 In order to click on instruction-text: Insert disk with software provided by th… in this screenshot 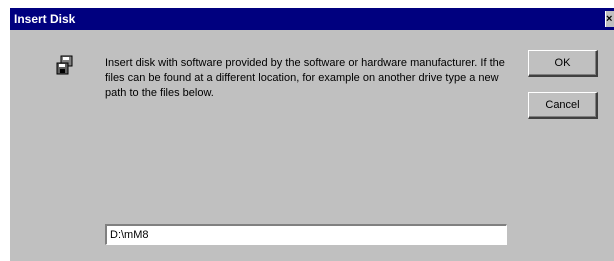, I will do `click(305, 78)`.